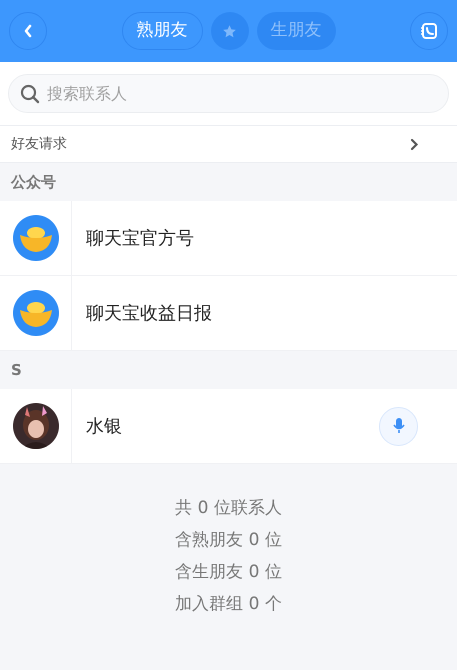 The height and width of the screenshot is (670, 457). Describe the element at coordinates (228, 313) in the screenshot. I see `contact-row: 聊天宝收益日报` at that location.